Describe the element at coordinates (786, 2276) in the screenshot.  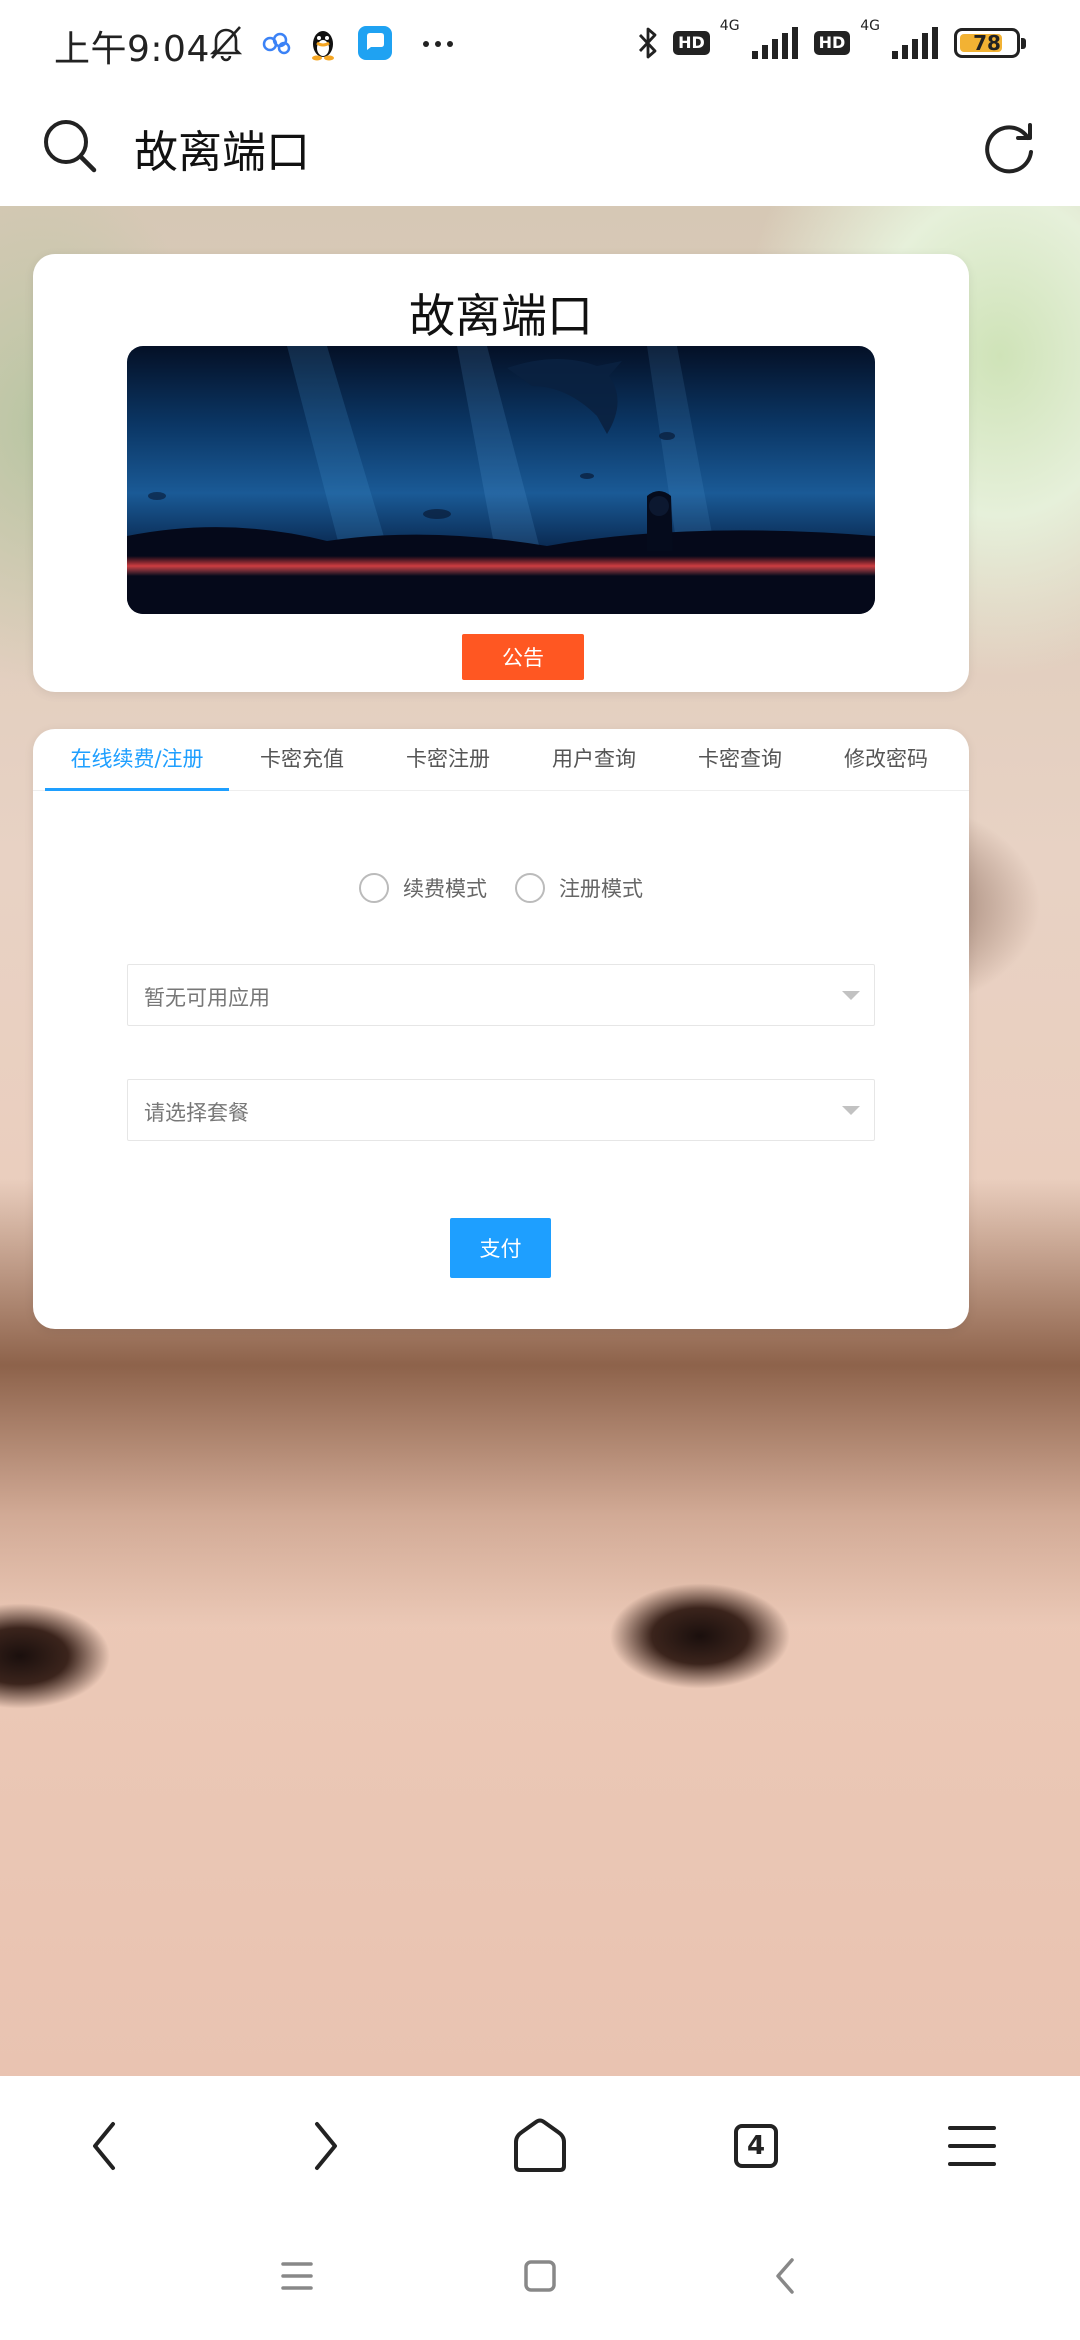
I see `system-back-icon` at that location.